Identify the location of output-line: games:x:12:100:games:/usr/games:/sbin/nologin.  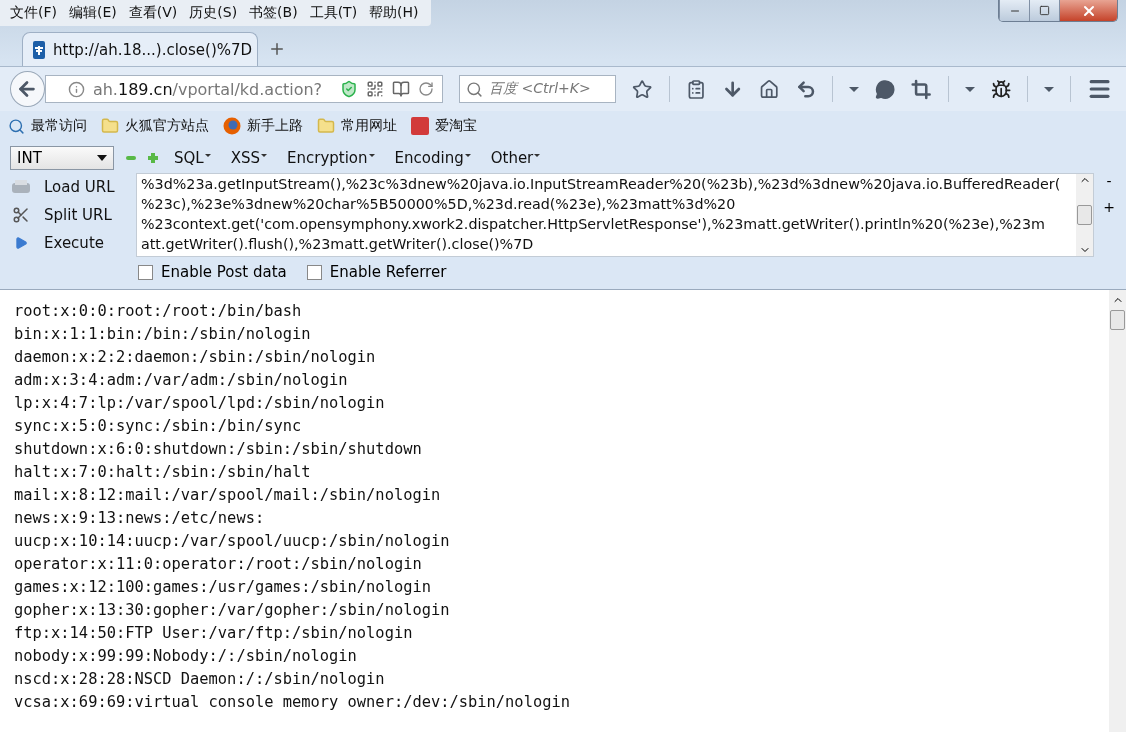
(223, 587).